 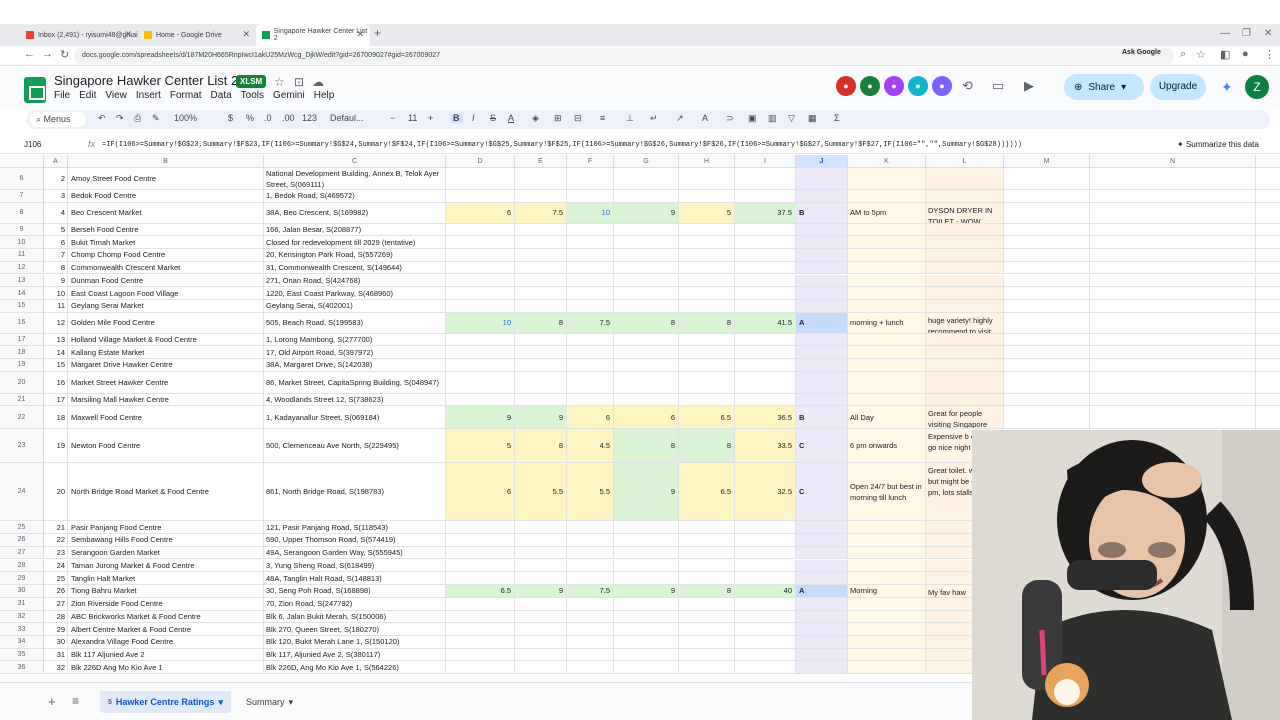 What do you see at coordinates (355, 603) in the screenshot?
I see `cell-c: 70, Zion Road, S(247792)` at bounding box center [355, 603].